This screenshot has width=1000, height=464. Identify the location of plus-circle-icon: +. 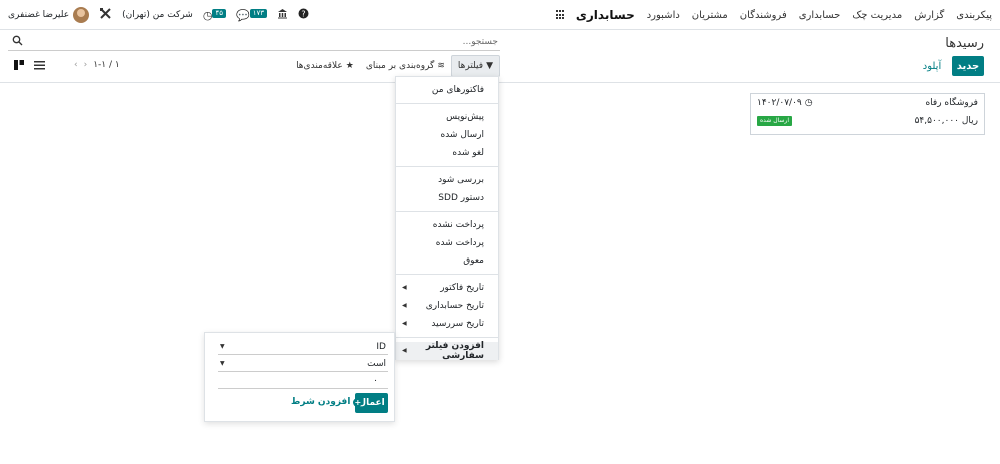
(358, 402).